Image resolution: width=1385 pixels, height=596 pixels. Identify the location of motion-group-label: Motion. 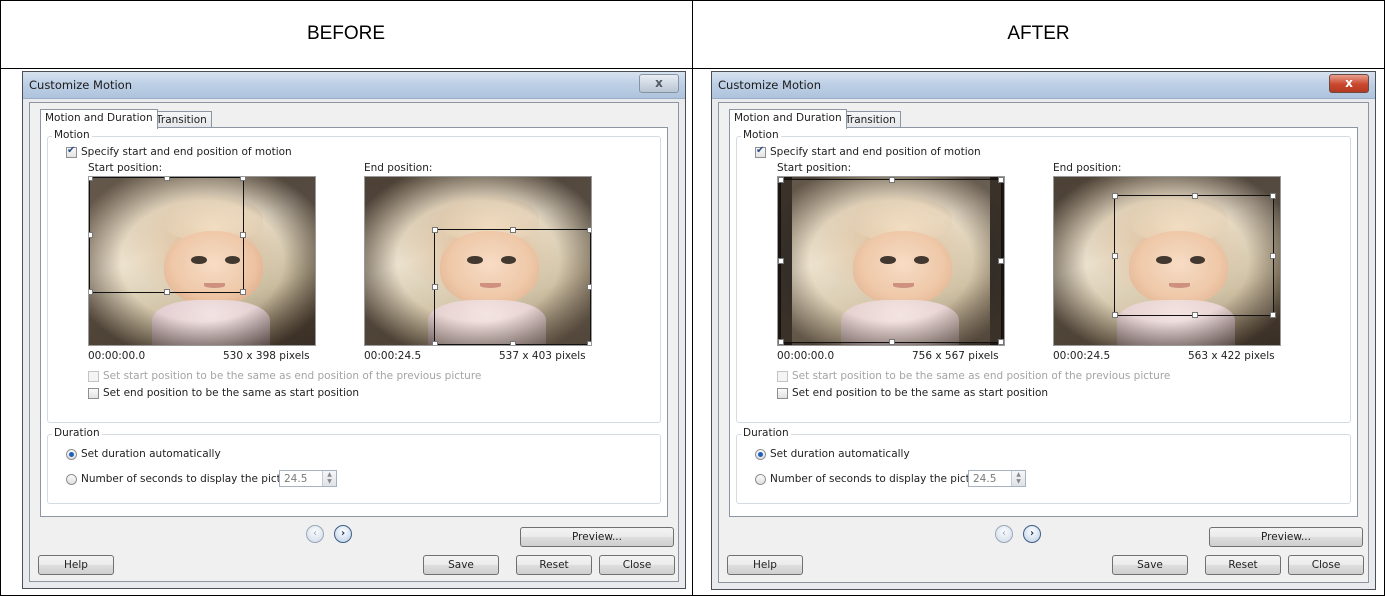
(72, 135).